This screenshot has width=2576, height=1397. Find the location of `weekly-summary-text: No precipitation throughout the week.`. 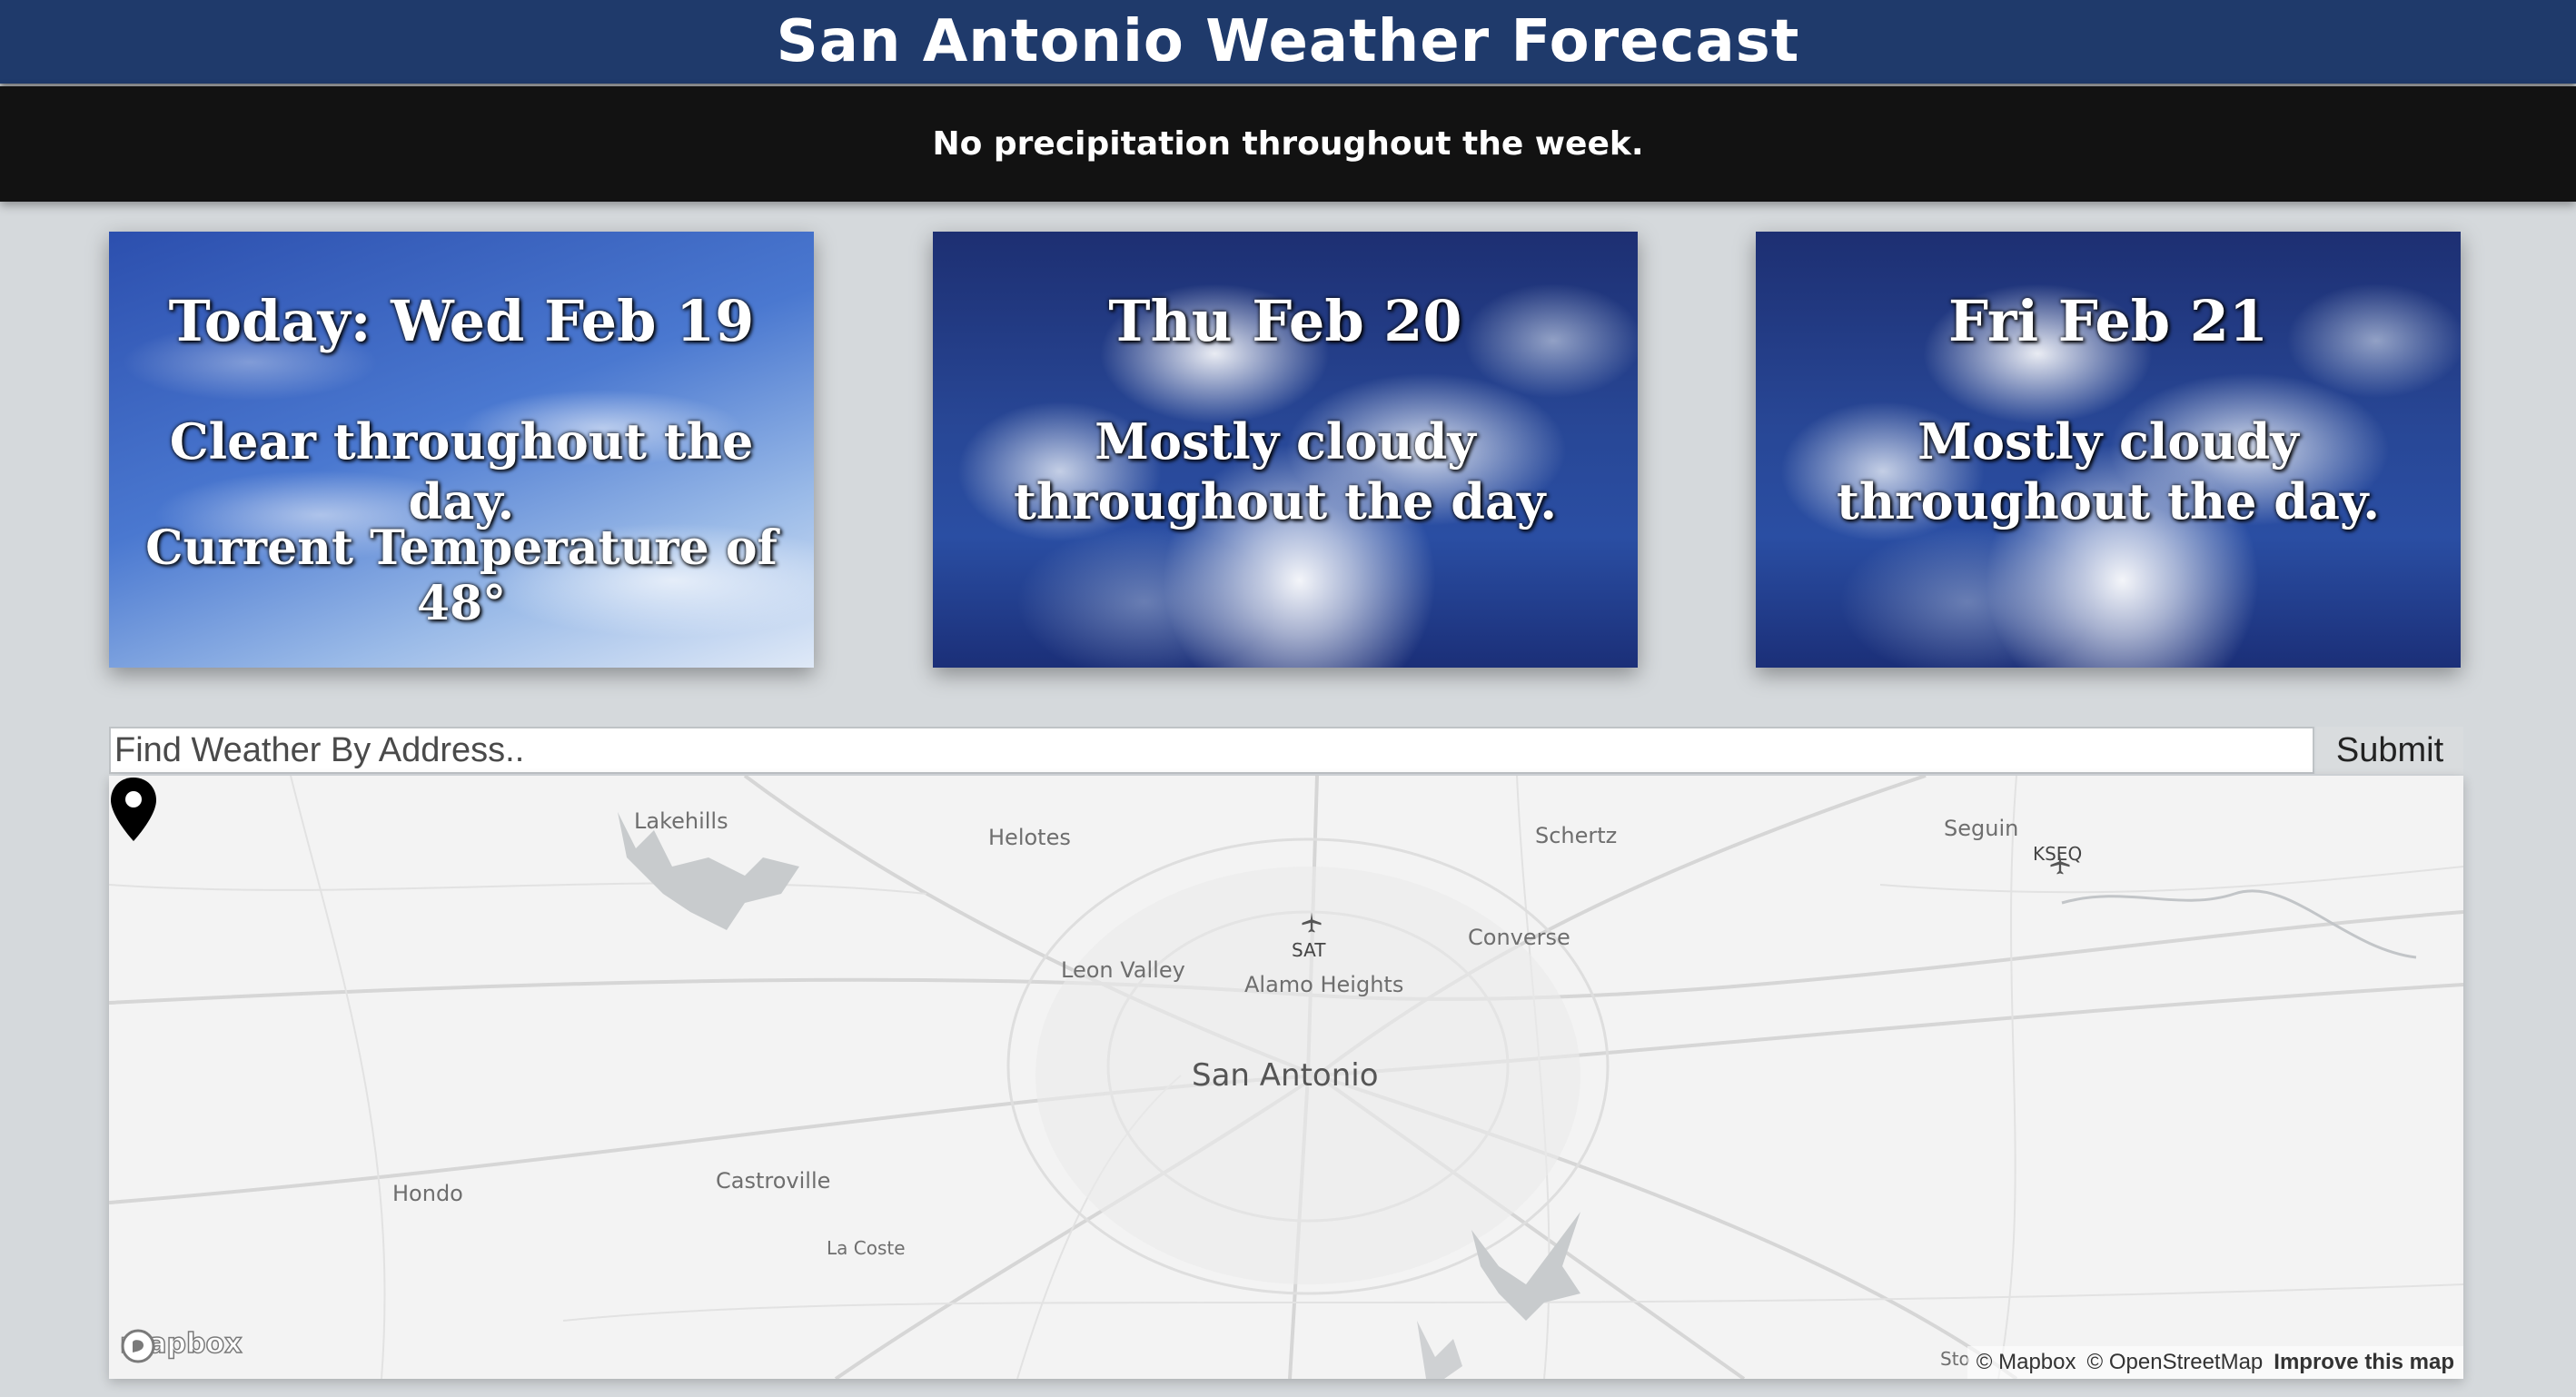

weekly-summary-text: No precipitation throughout the week. is located at coordinates (1288, 144).